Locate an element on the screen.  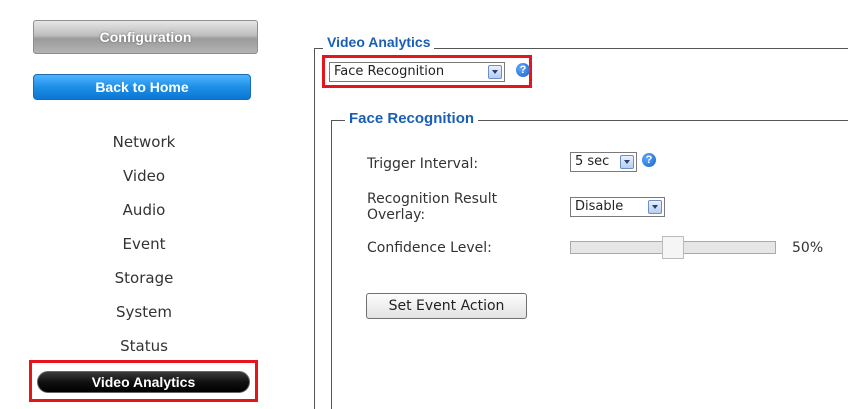
sidebar-item-event: Event is located at coordinates (144, 247).